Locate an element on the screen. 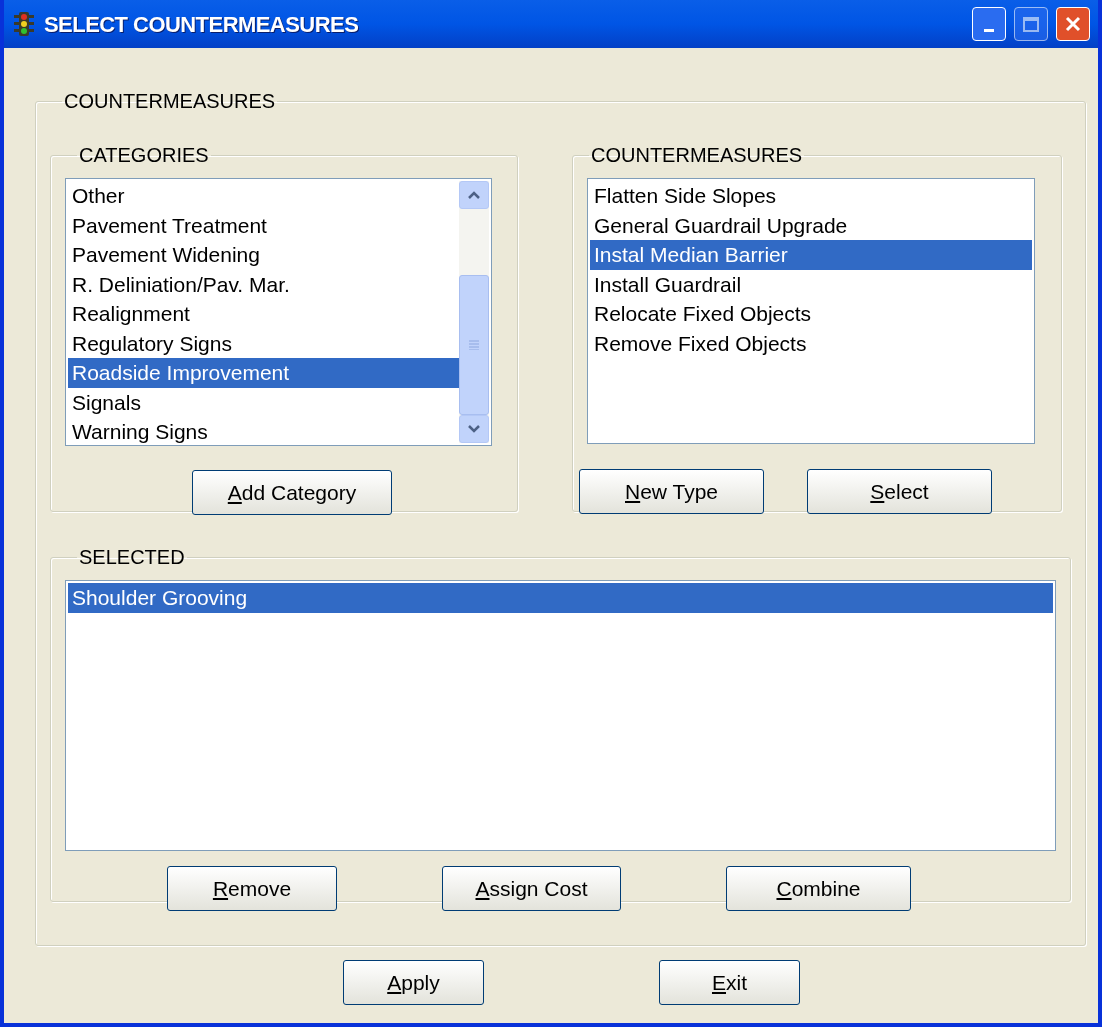 Image resolution: width=1102 pixels, height=1027 pixels. dialog-button: New Type is located at coordinates (671, 491).